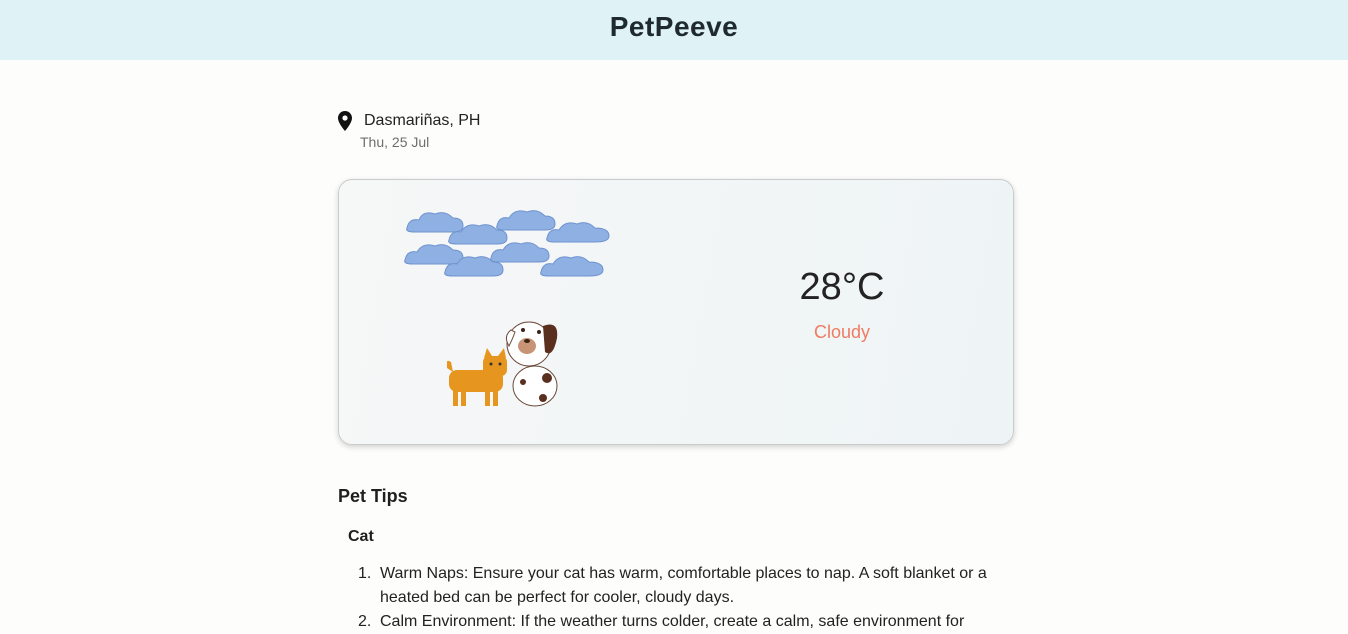  I want to click on weather-condition: Cloudy, so click(842, 332).